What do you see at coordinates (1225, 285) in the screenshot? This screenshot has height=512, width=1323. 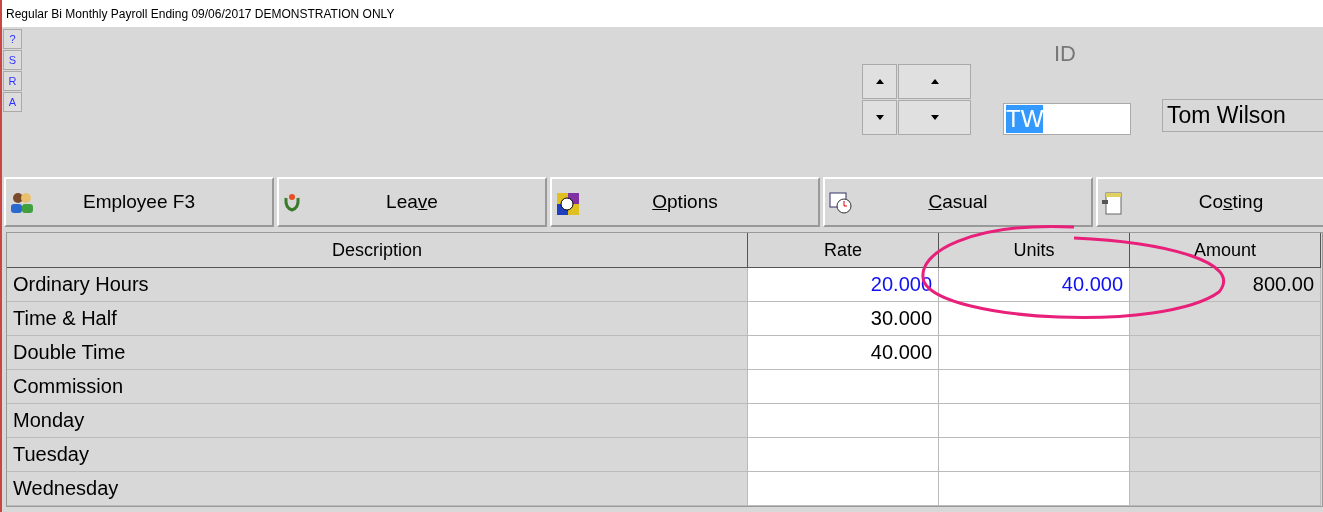 I see `table-cell: 800.00` at bounding box center [1225, 285].